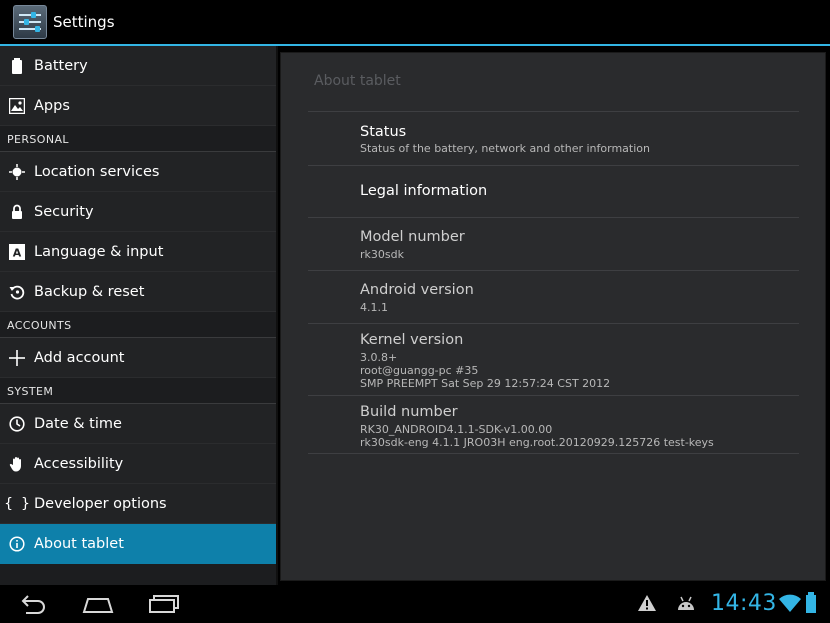 This screenshot has width=830, height=623. I want to click on sidebar-item-accessibility: Accessibility, so click(138, 464).